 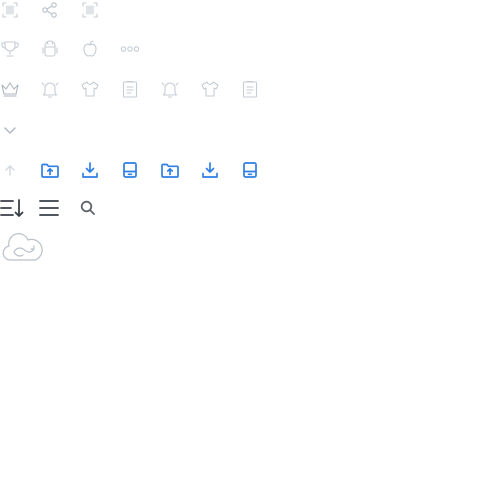 I want to click on chevron-down-icon, so click(x=10, y=130).